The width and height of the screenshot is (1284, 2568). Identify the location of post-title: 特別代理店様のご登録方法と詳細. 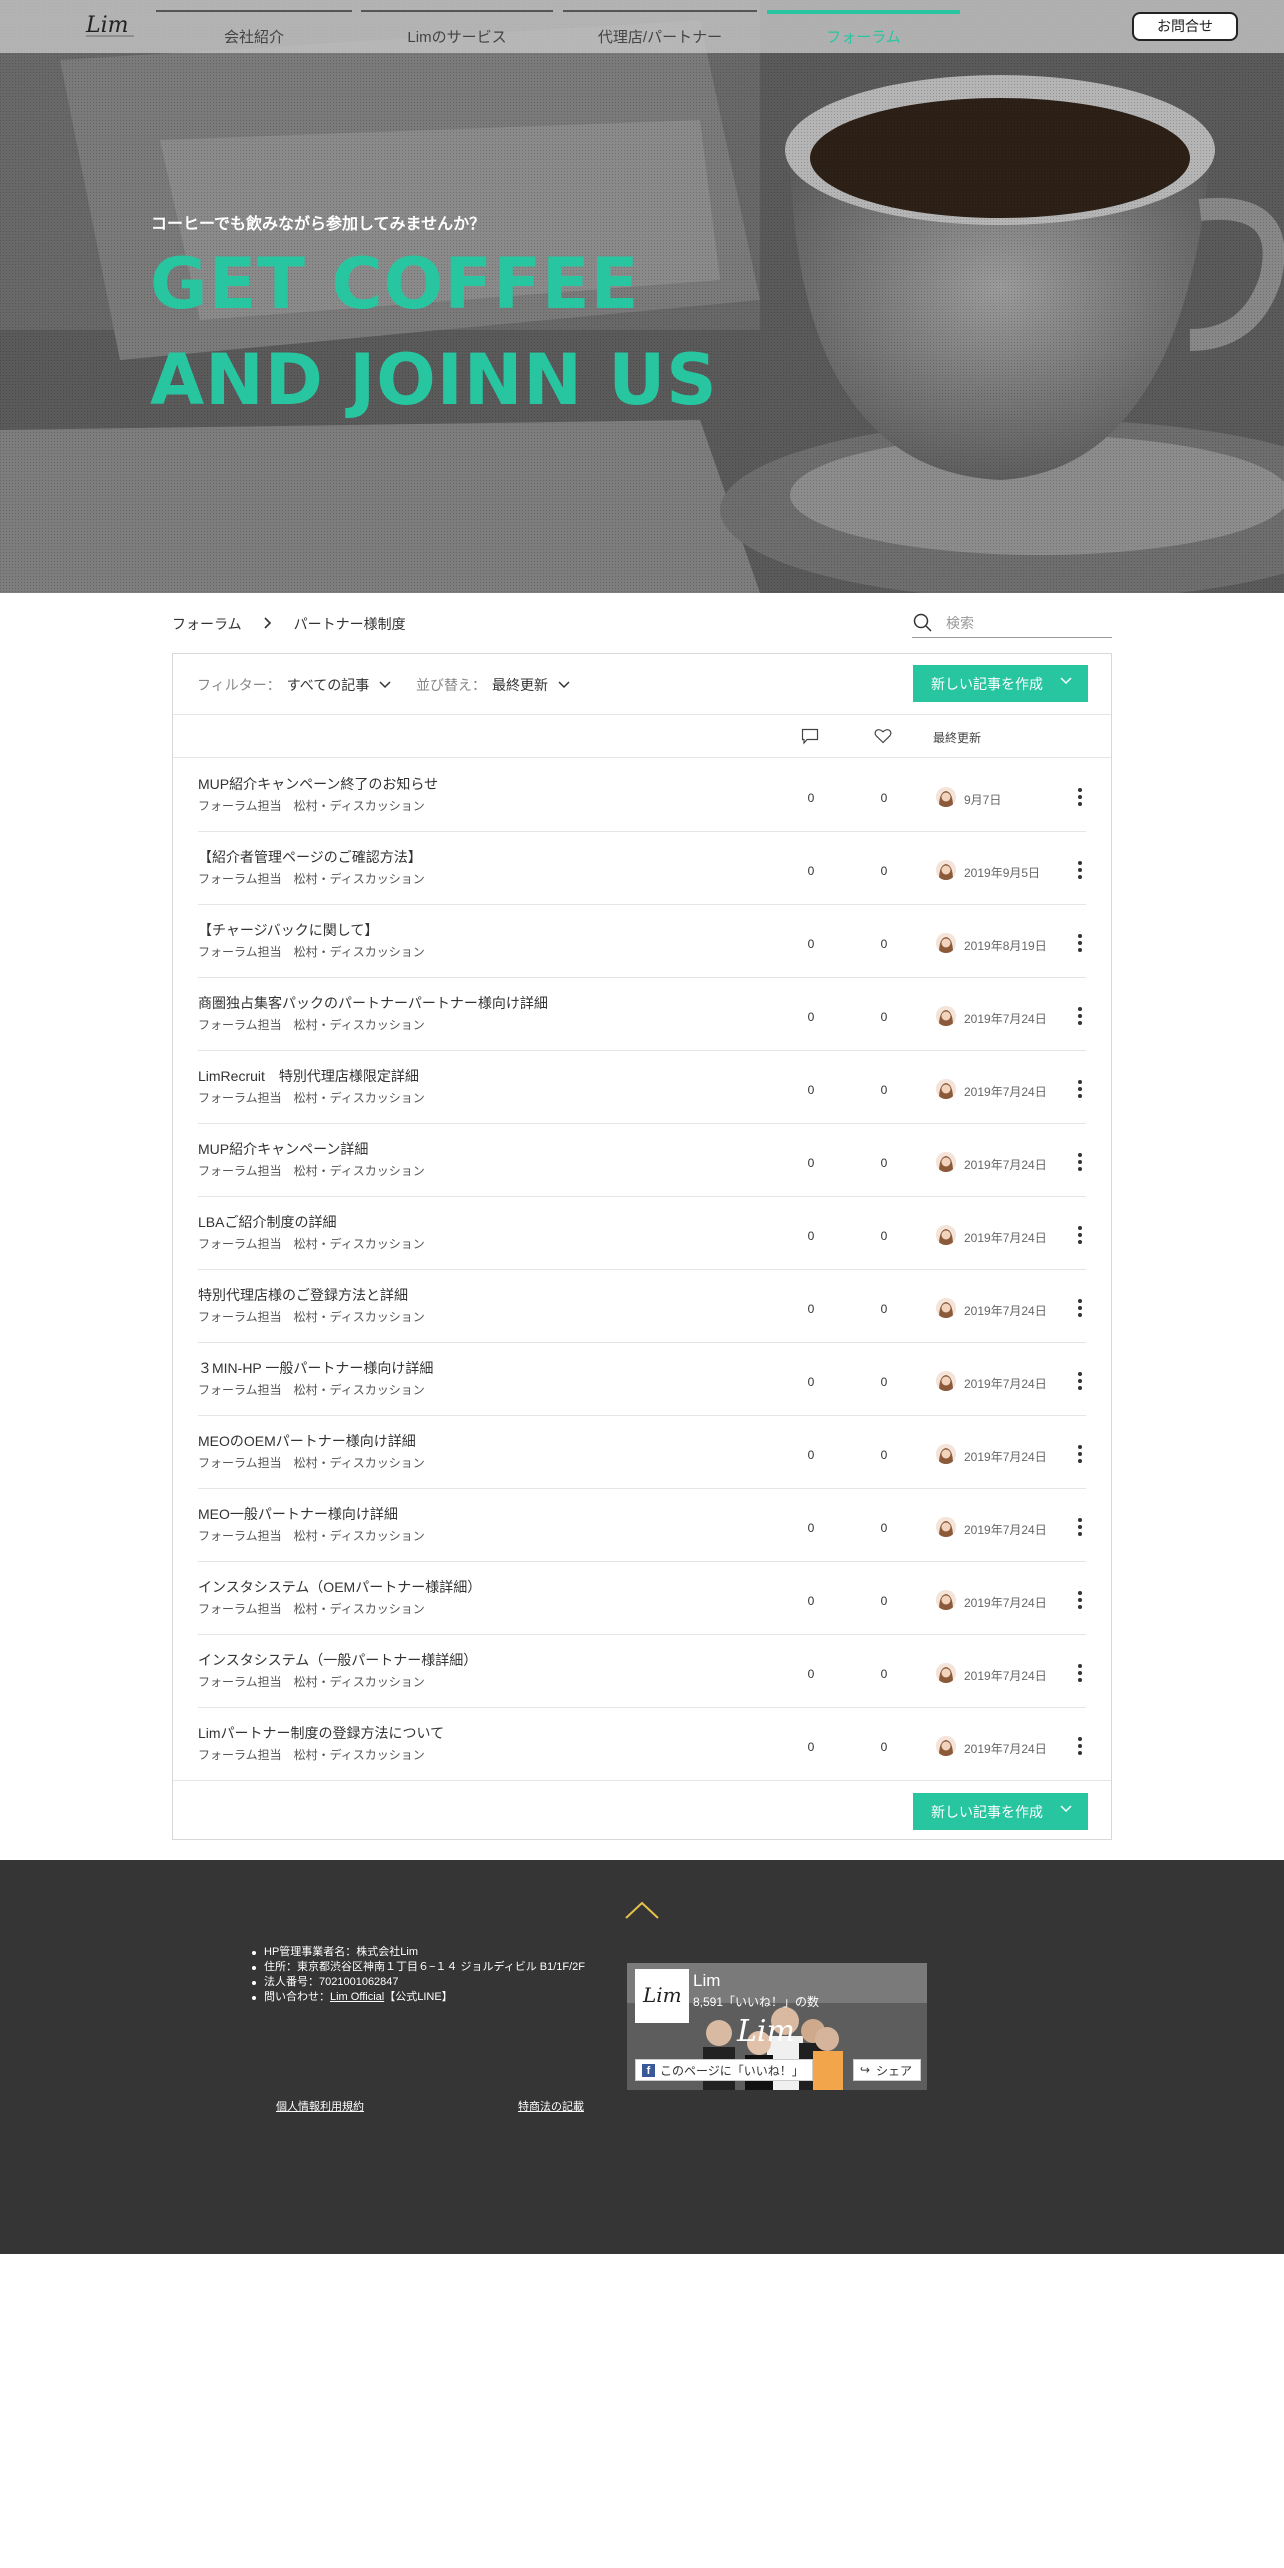
(303, 1295).